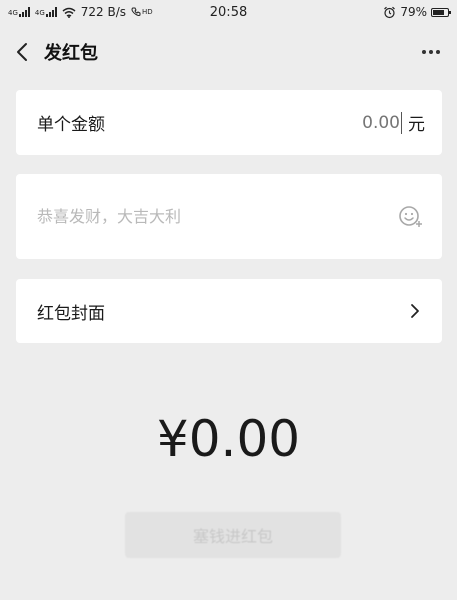 This screenshot has height=600, width=457. Describe the element at coordinates (69, 12) in the screenshot. I see `wifi-icon` at that location.